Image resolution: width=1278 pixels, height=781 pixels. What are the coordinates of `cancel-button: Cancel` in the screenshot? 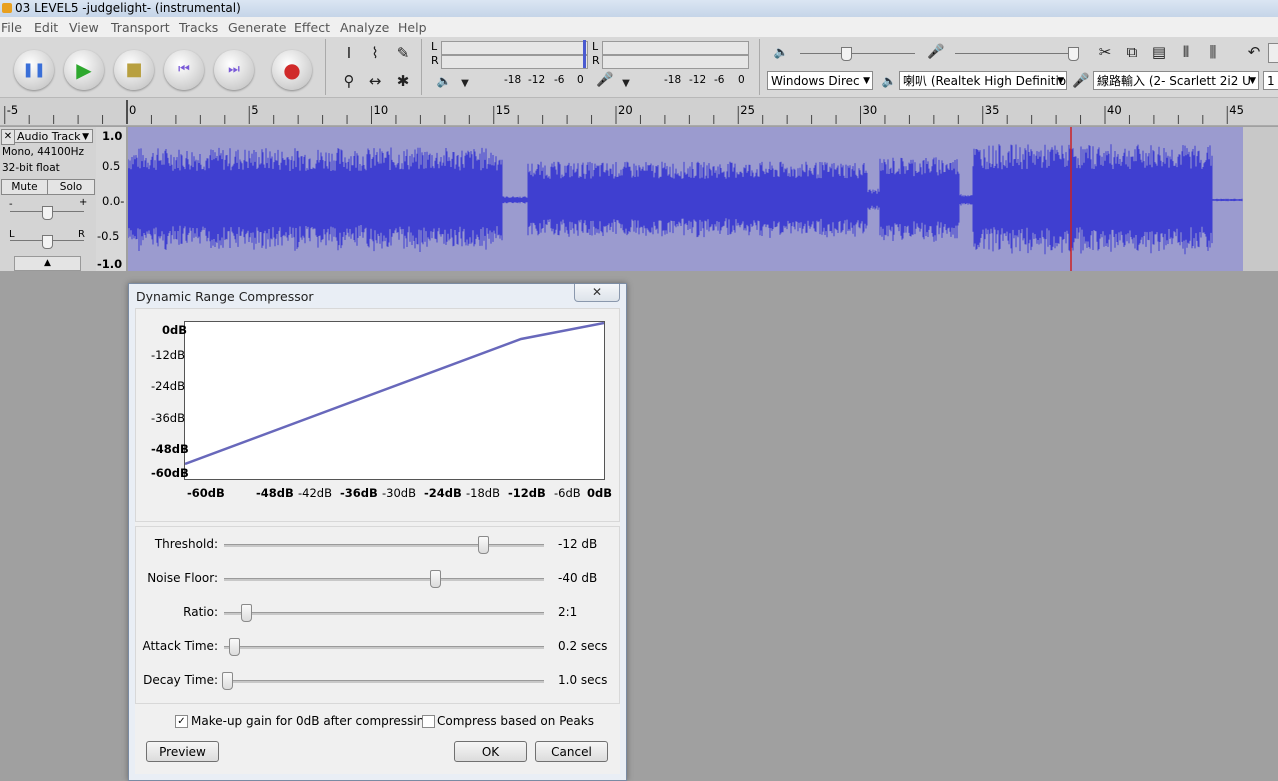 It's located at (571, 751).